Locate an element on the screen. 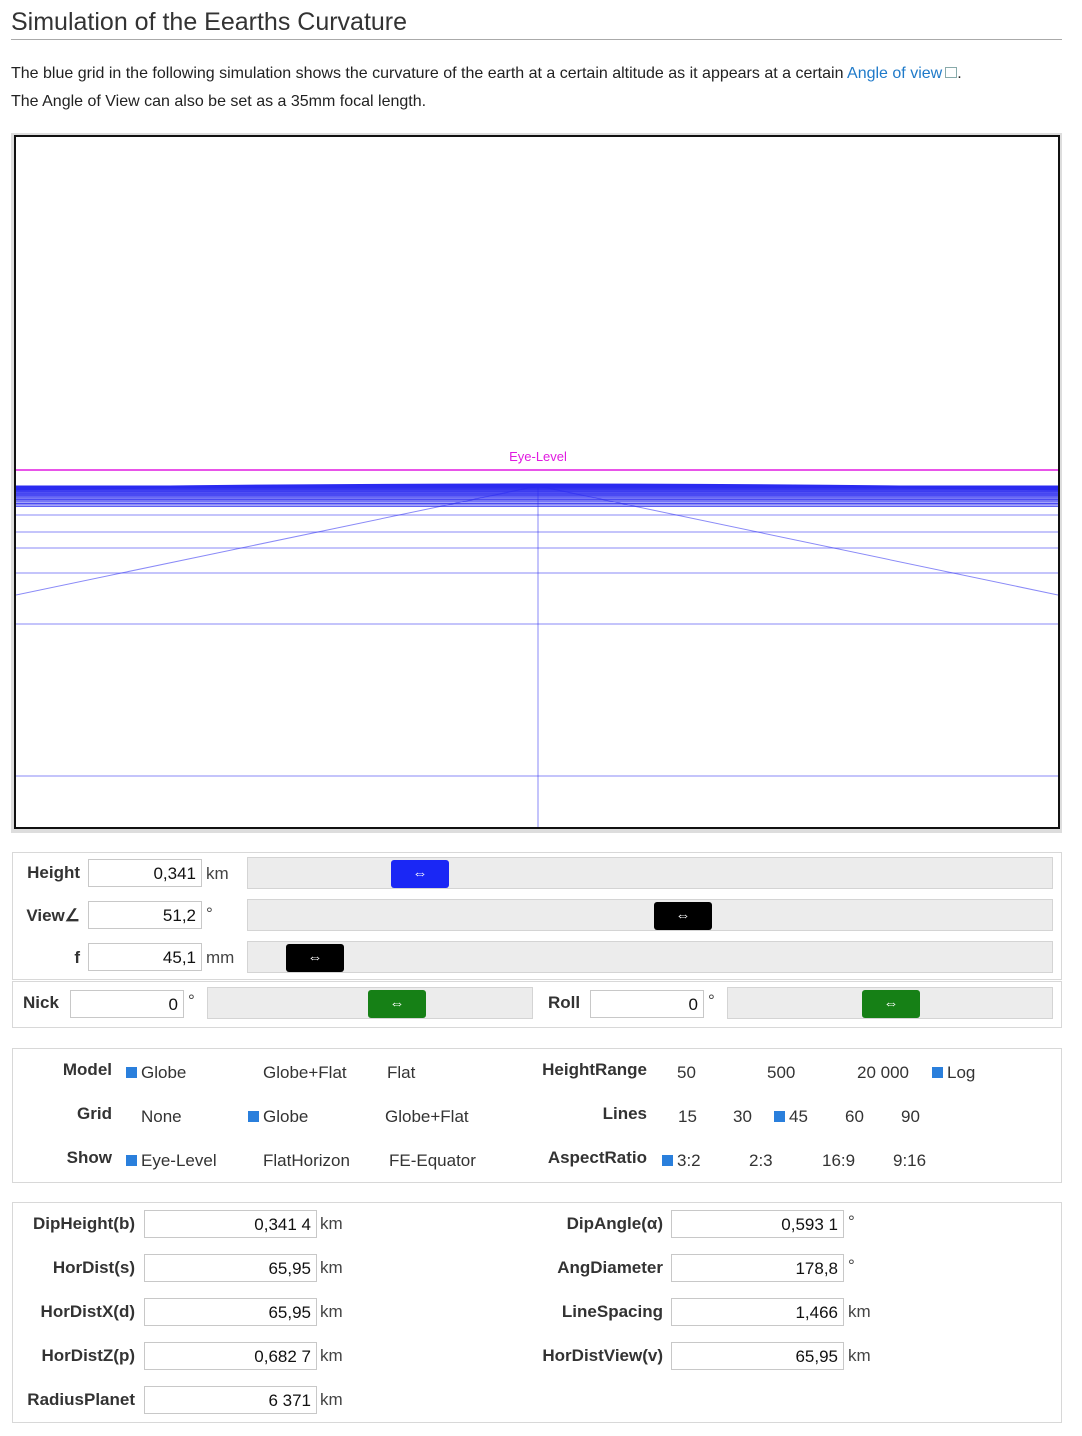 The image size is (1082, 1436). view-slider-handle: ⇔ is located at coordinates (683, 916).